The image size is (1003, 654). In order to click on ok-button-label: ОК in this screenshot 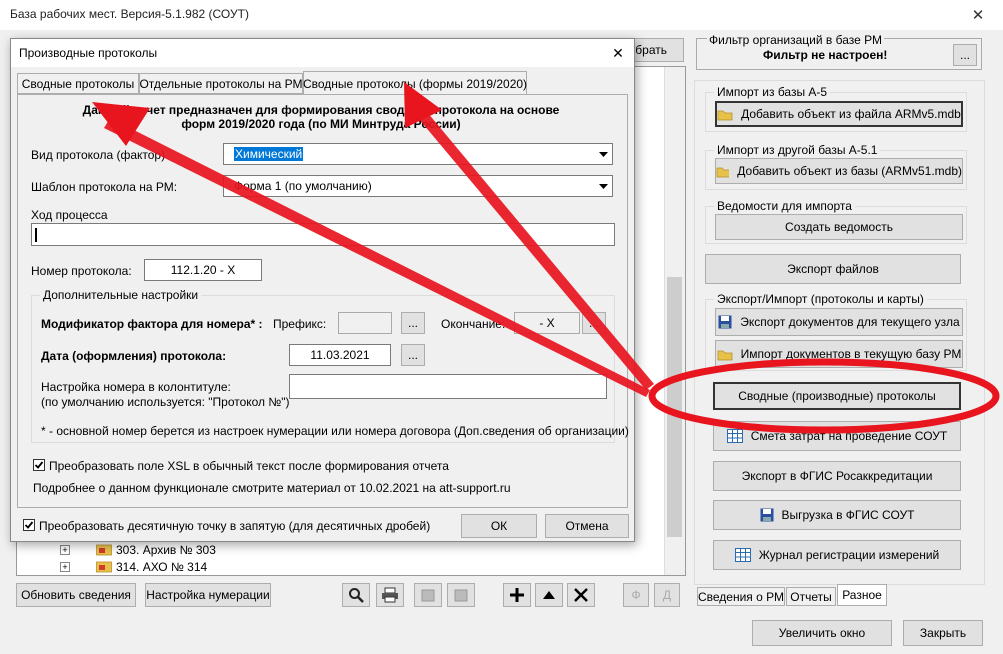, I will do `click(499, 526)`.